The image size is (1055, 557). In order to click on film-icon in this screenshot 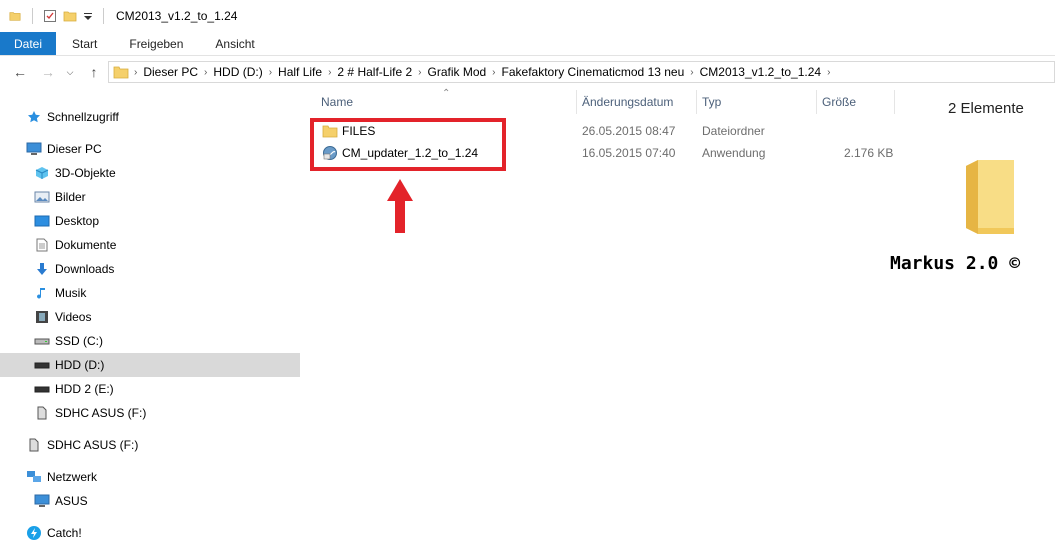, I will do `click(42, 317)`.